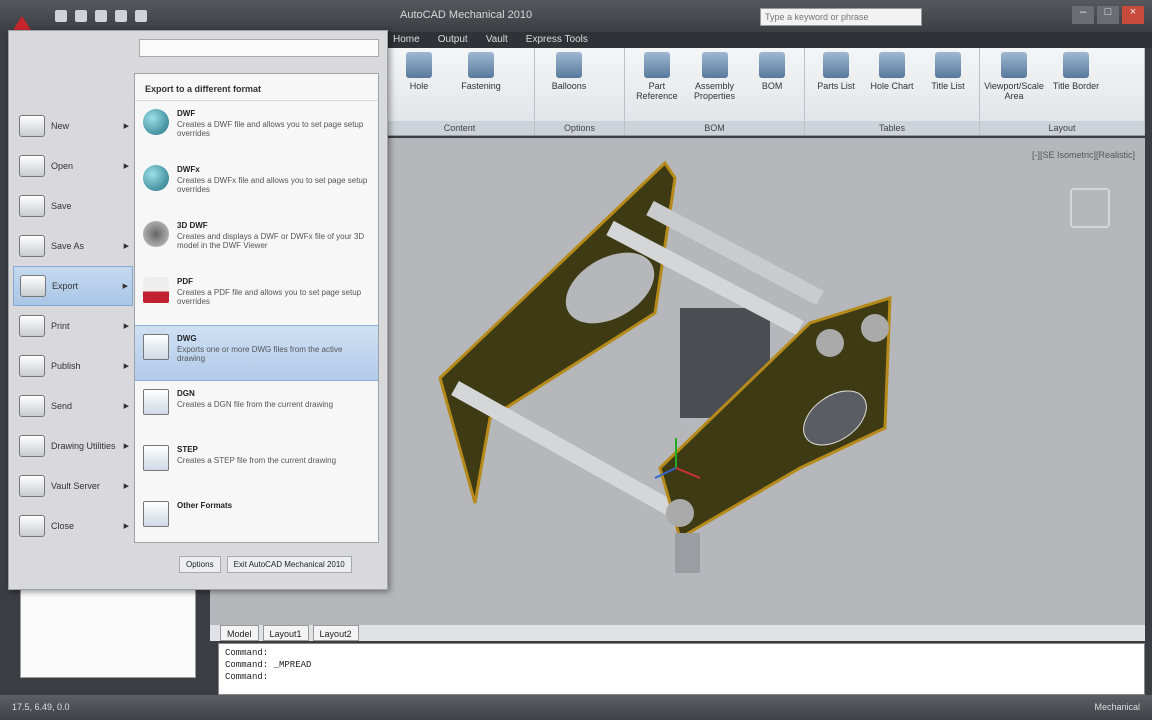  I want to click on hole-chart-button: Hole Chart, so click(892, 91).